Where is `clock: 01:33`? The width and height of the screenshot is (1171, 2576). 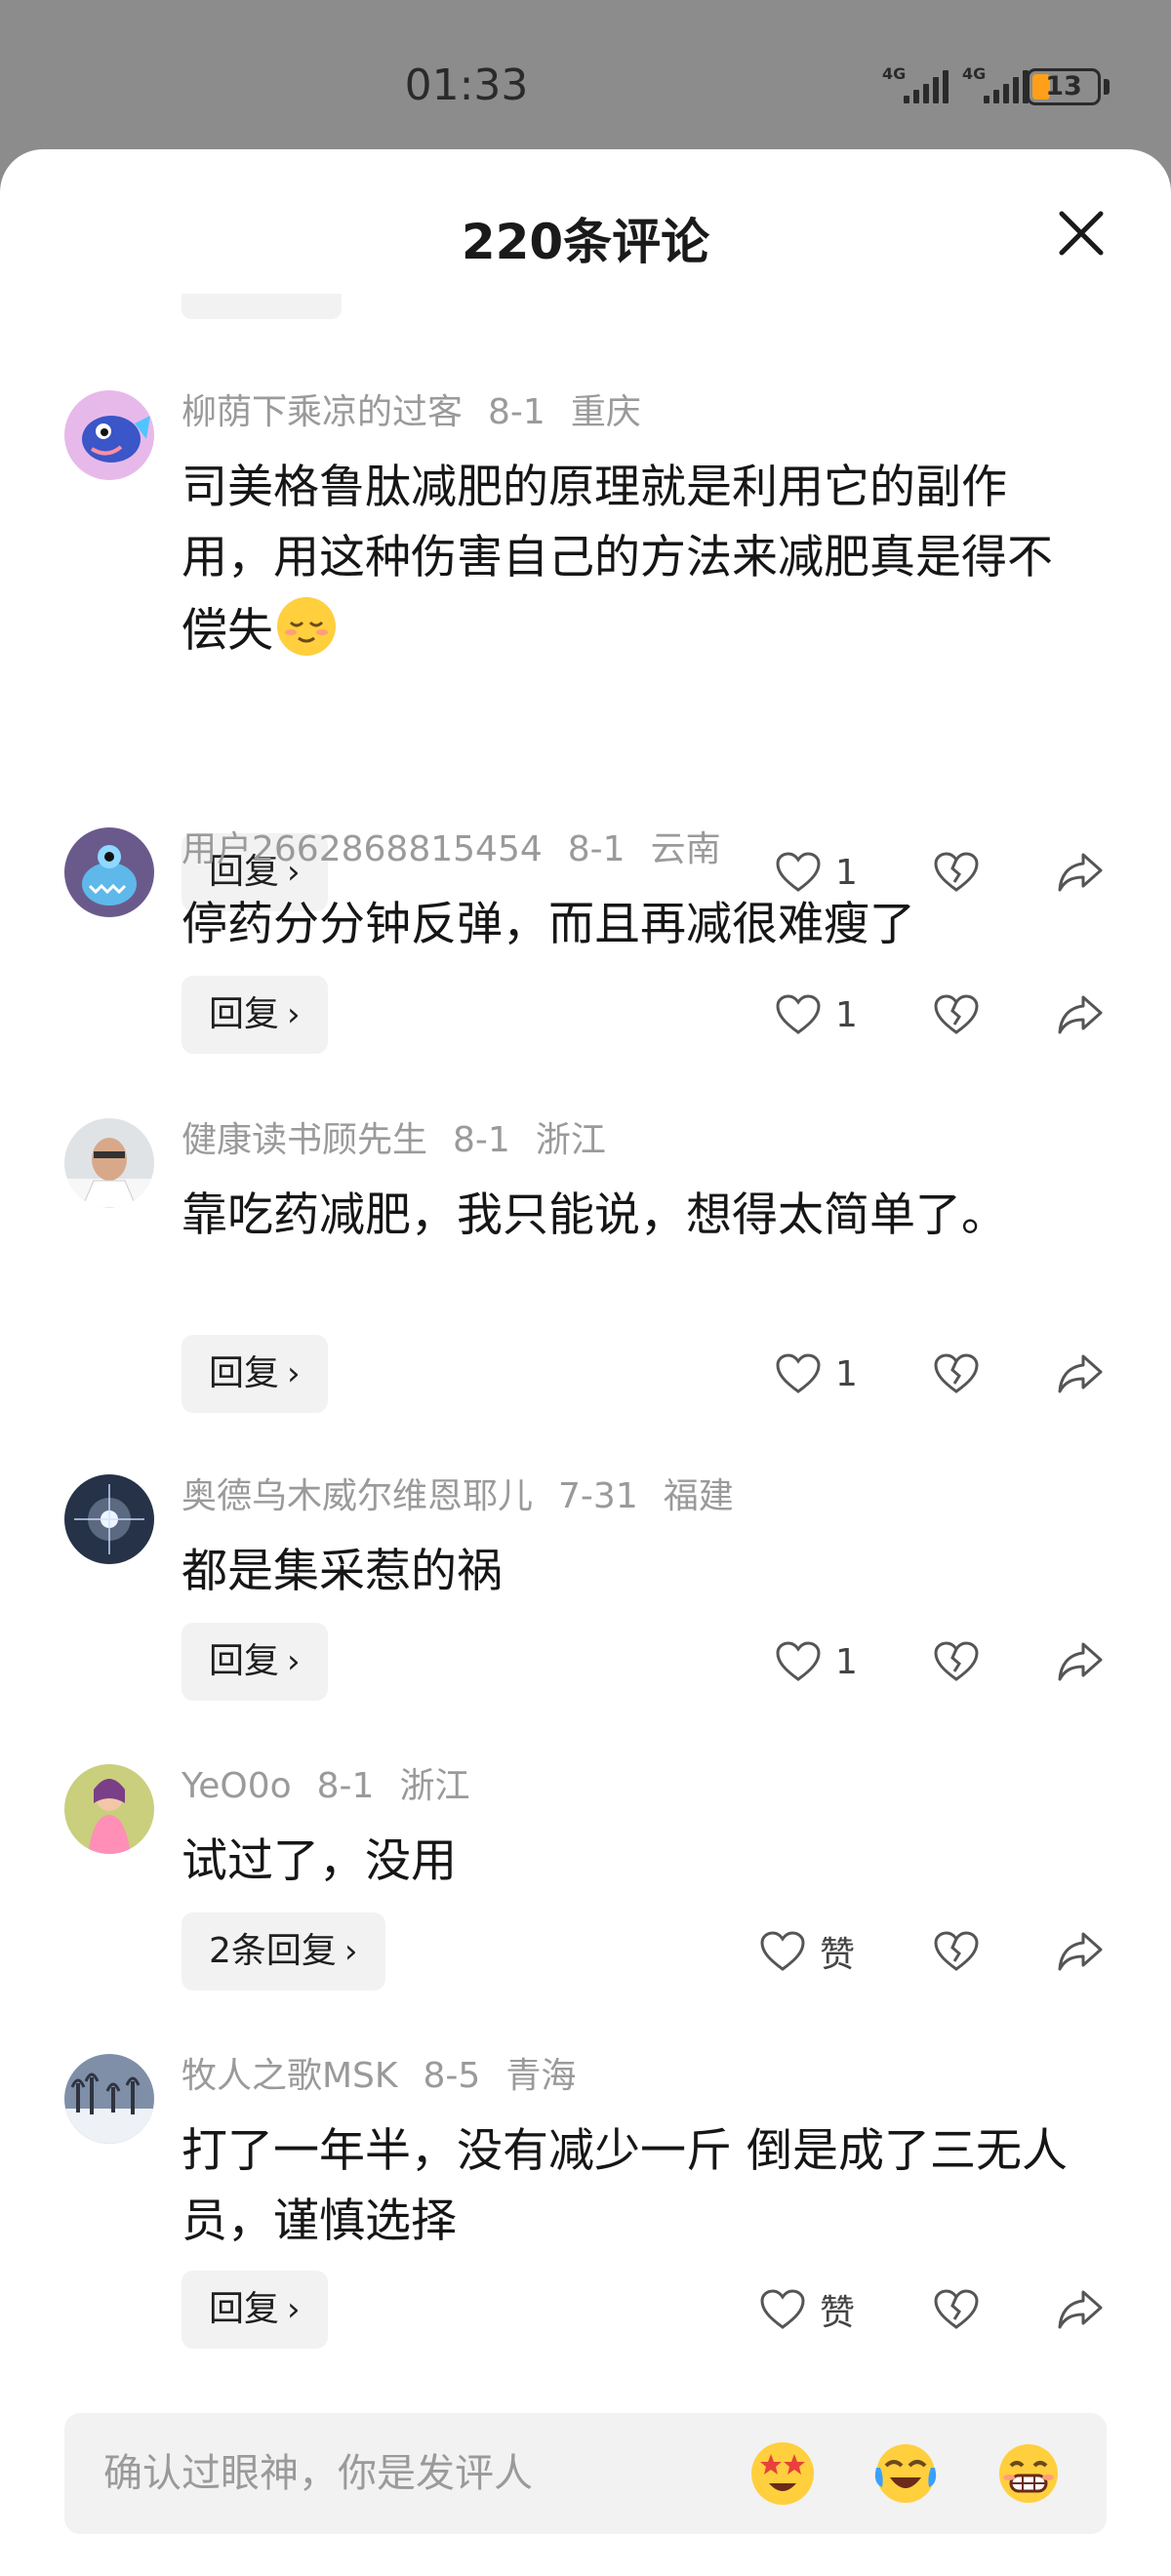 clock: 01:33 is located at coordinates (466, 85).